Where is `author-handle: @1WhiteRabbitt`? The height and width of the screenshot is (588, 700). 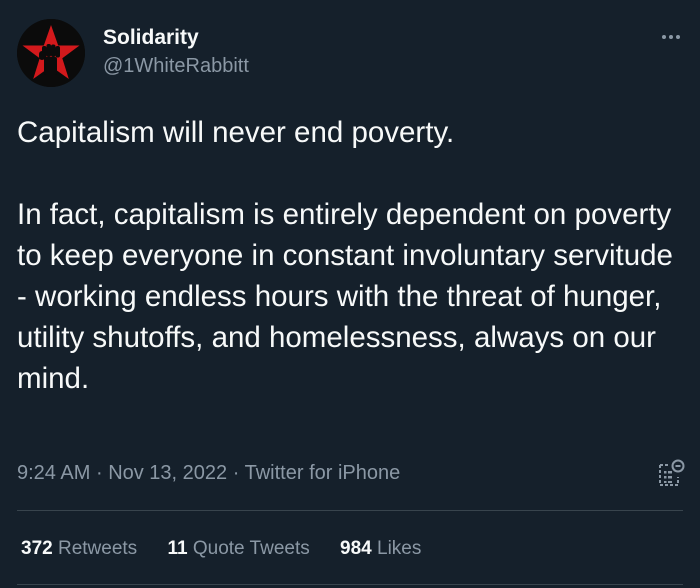
author-handle: @1WhiteRabbitt is located at coordinates (176, 66).